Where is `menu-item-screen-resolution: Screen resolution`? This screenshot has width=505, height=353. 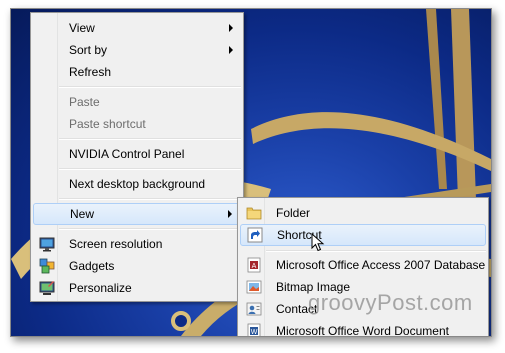 menu-item-screen-resolution: Screen resolution is located at coordinates (137, 244).